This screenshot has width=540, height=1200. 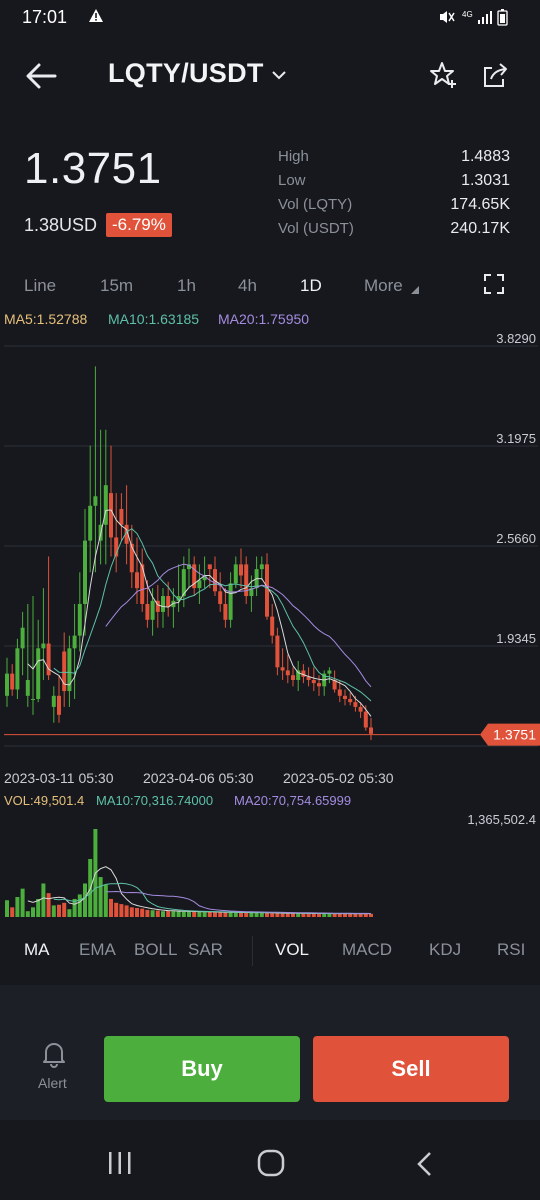 What do you see at coordinates (467, 14) in the screenshot?
I see `network-label: 4G` at bounding box center [467, 14].